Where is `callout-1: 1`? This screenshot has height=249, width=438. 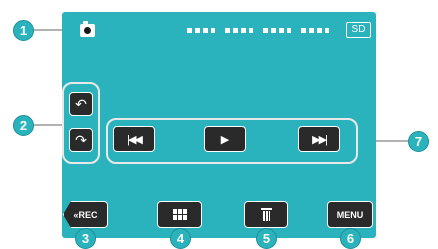
callout-1: 1 is located at coordinates (23, 30).